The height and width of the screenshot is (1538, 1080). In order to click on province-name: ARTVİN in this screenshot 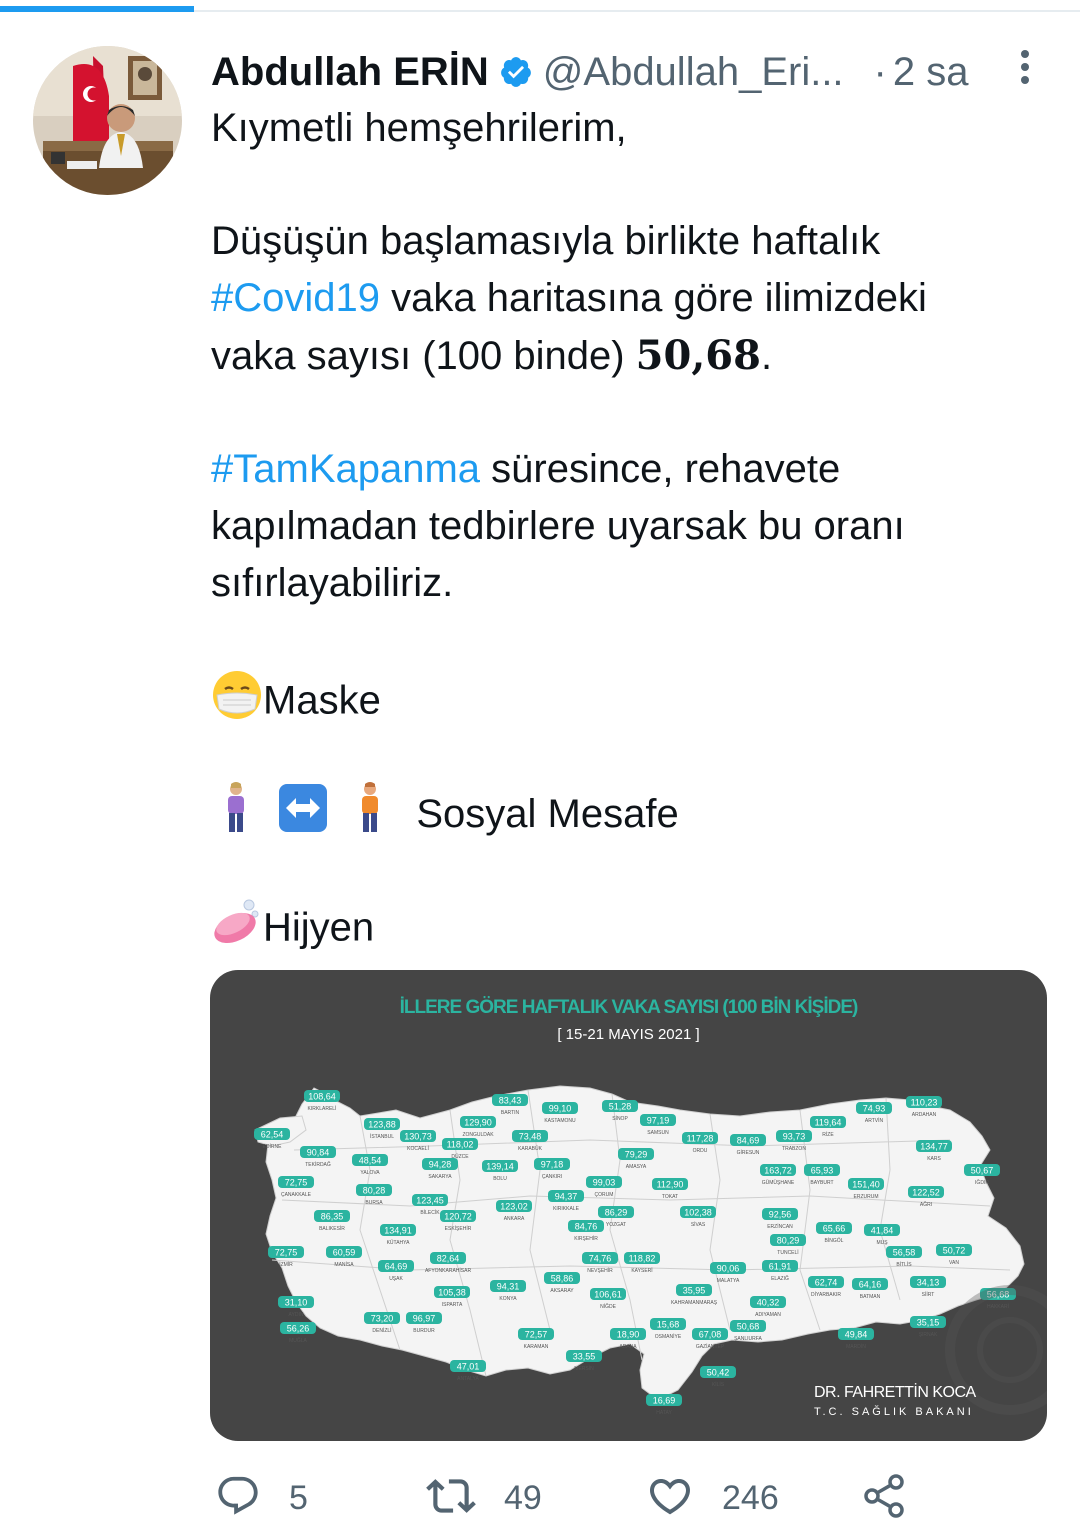, I will do `click(874, 1120)`.